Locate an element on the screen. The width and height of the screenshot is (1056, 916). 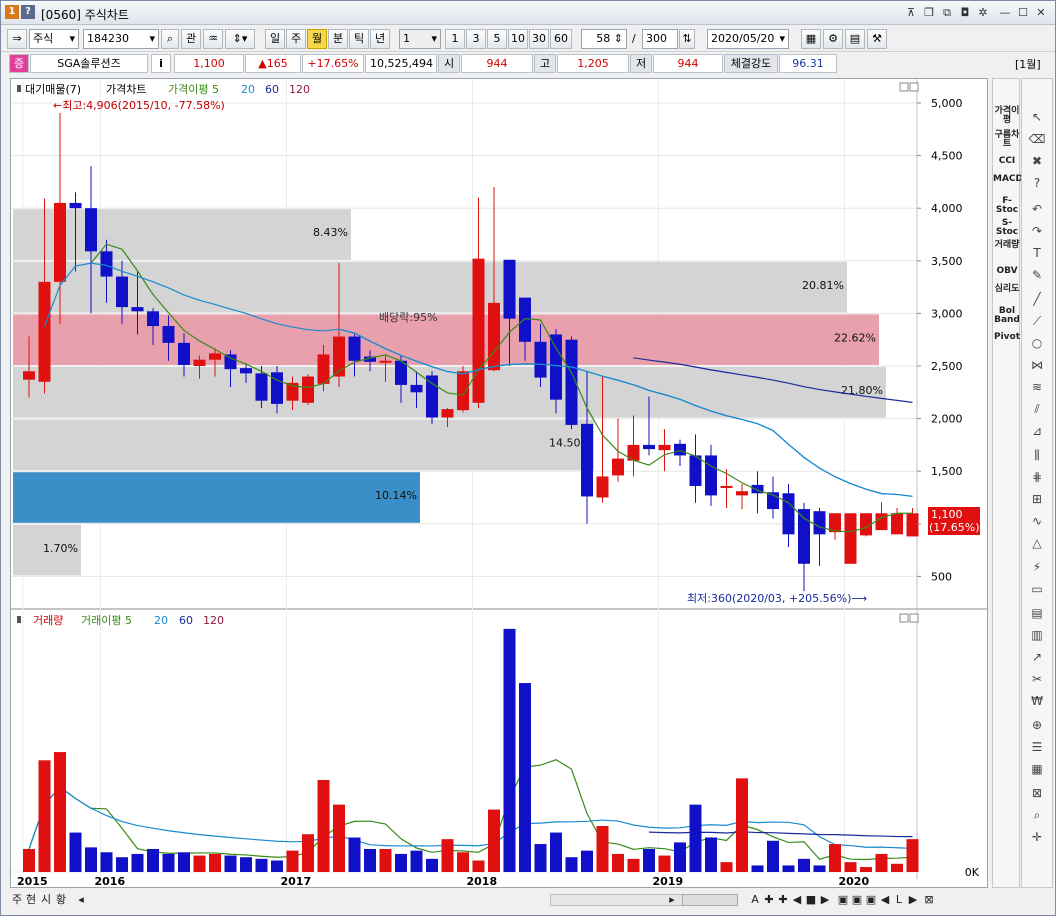
document-icon: ▤ is located at coordinates (1037, 613).